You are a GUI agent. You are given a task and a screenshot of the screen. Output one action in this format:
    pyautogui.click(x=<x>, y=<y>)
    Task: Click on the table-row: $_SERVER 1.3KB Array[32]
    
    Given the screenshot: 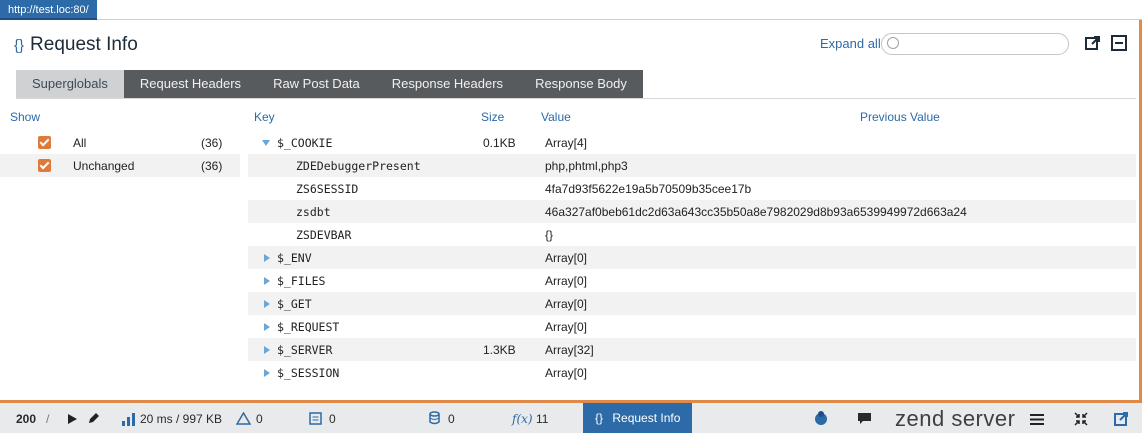 What is the action you would take?
    pyautogui.click(x=692, y=349)
    